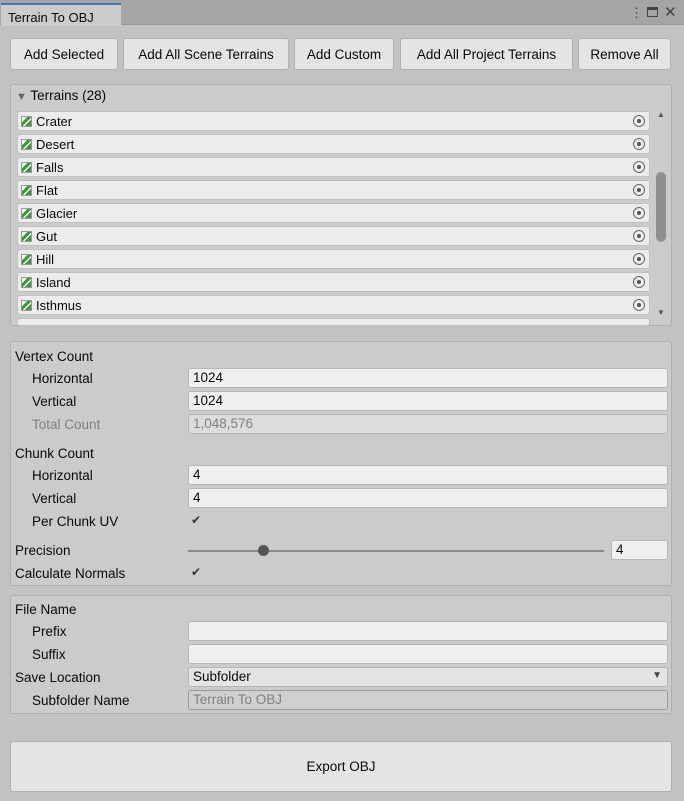 The height and width of the screenshot is (801, 684). What do you see at coordinates (657, 675) in the screenshot?
I see `chevron-down-icon: ▼` at bounding box center [657, 675].